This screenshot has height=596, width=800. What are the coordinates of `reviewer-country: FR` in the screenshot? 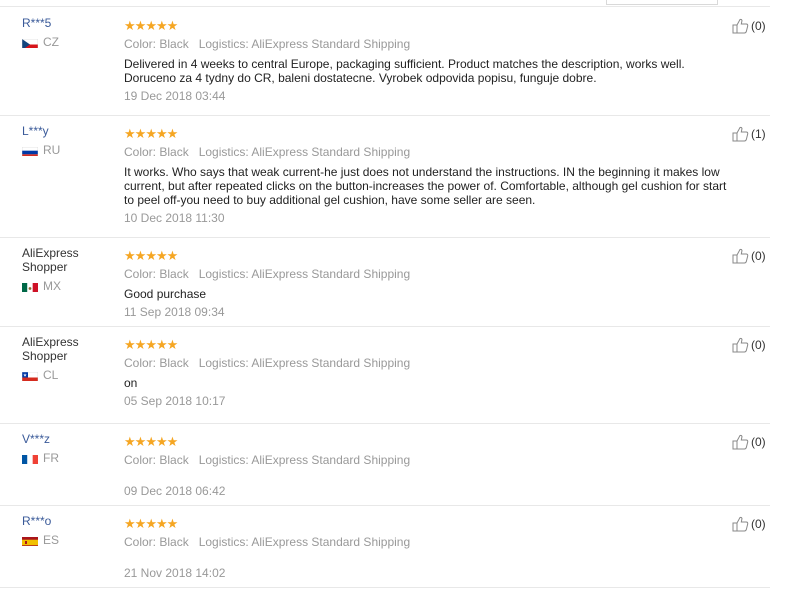 It's located at (67, 458).